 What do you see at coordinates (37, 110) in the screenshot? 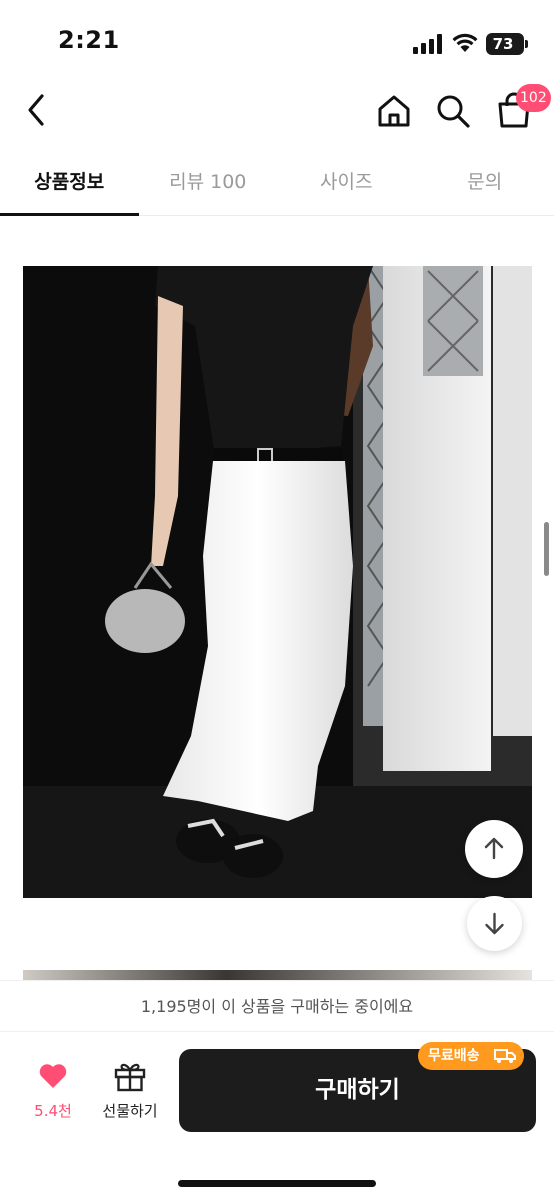
I see `back-icon` at bounding box center [37, 110].